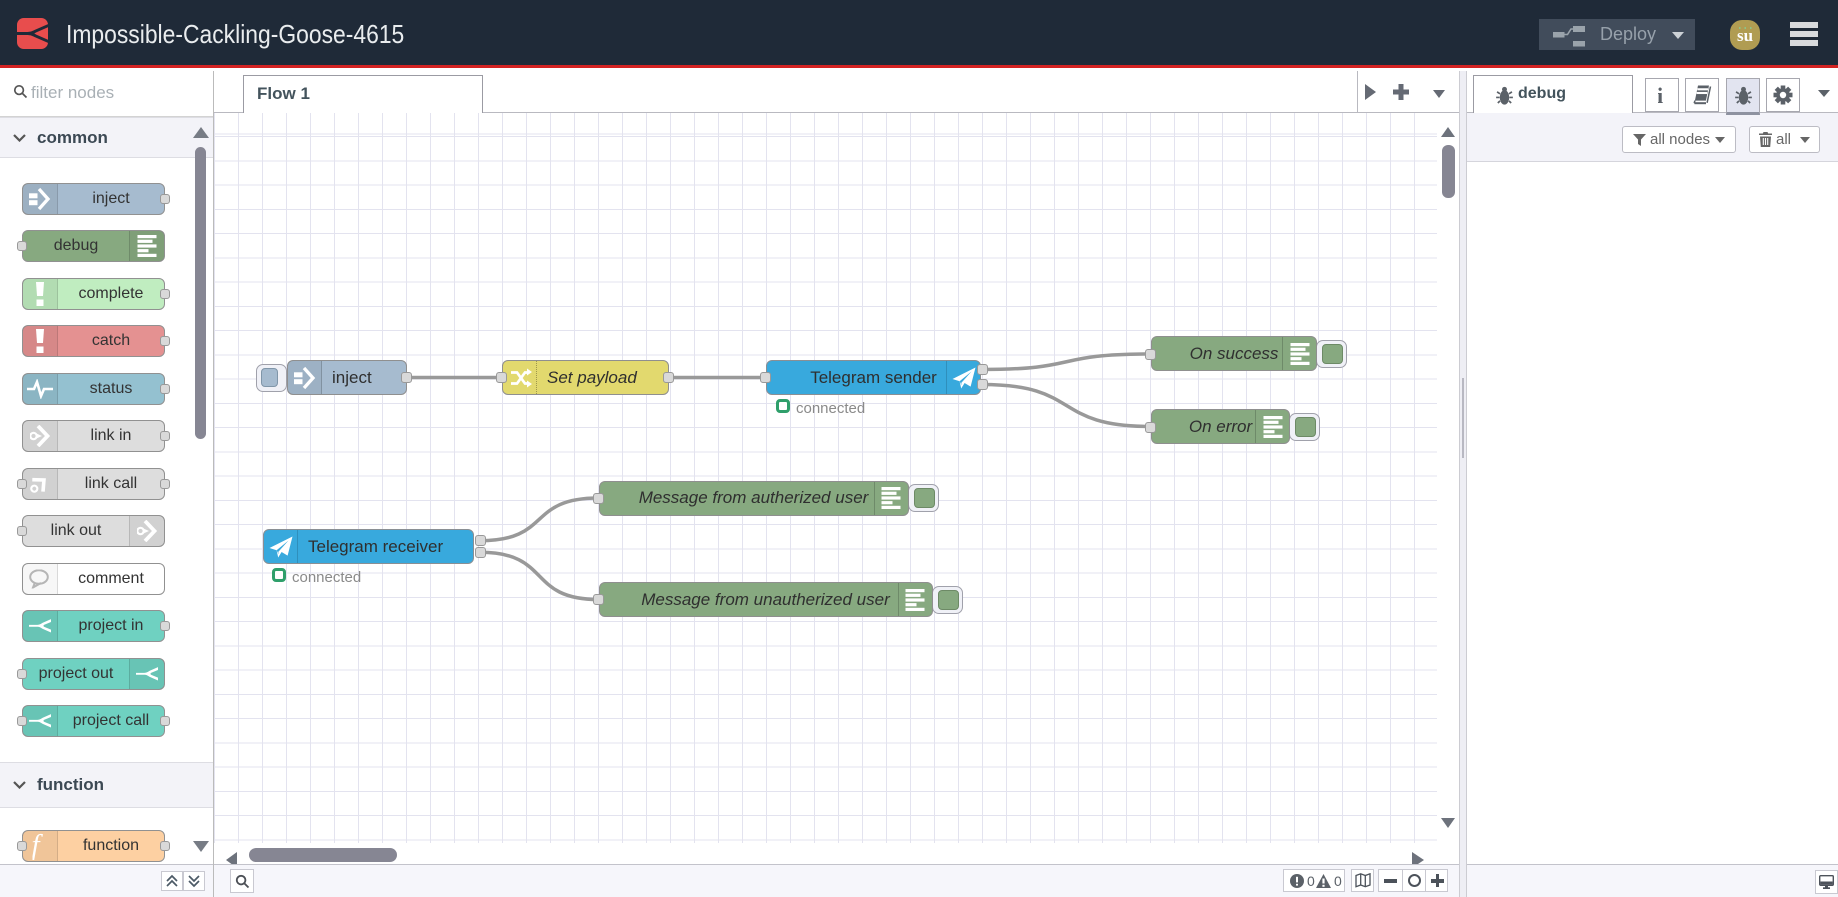 The height and width of the screenshot is (897, 1838). I want to click on svg-text: i, so click(1660, 96).